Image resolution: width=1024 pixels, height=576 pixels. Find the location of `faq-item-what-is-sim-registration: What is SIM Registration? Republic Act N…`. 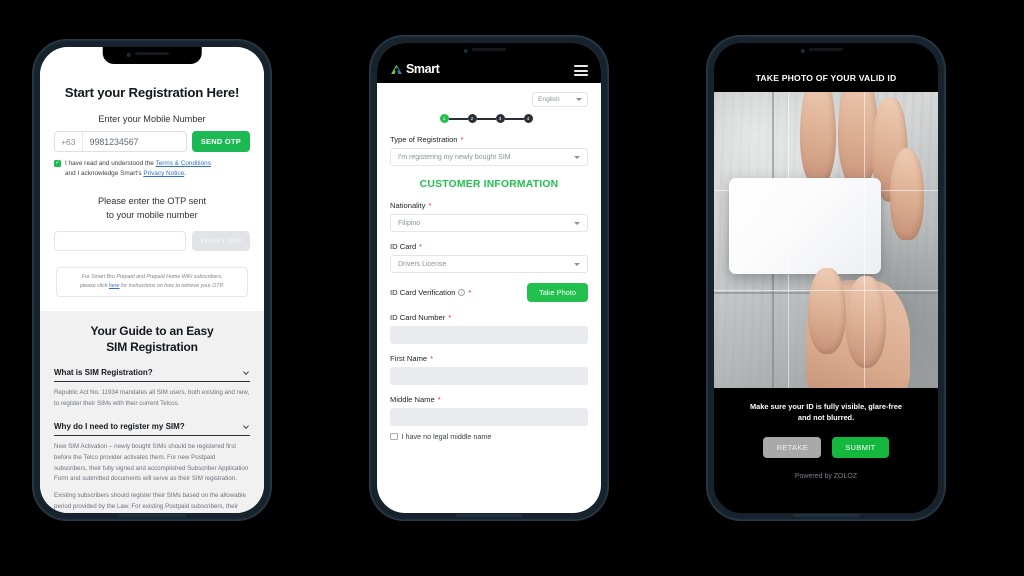

faq-item-what-is-sim-registration: What is SIM Registration? Republic Act N… is located at coordinates (152, 388).